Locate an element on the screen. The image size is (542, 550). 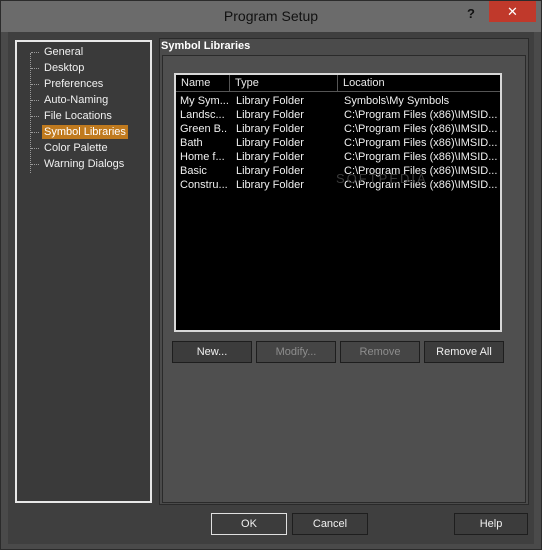
close-button: ✕ is located at coordinates (512, 11).